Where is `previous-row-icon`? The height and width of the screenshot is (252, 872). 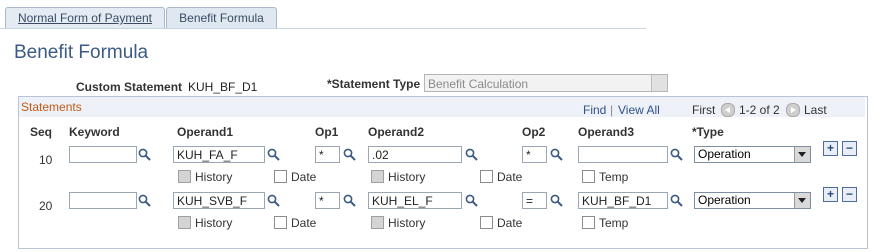
previous-row-icon is located at coordinates (728, 110).